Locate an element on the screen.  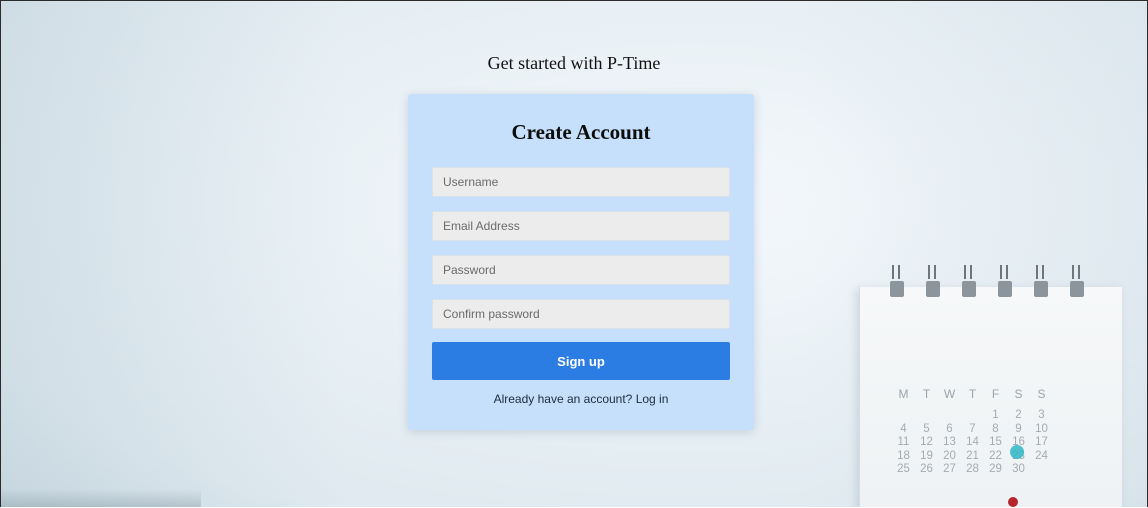
sign-up-button: Sign up is located at coordinates (581, 361).